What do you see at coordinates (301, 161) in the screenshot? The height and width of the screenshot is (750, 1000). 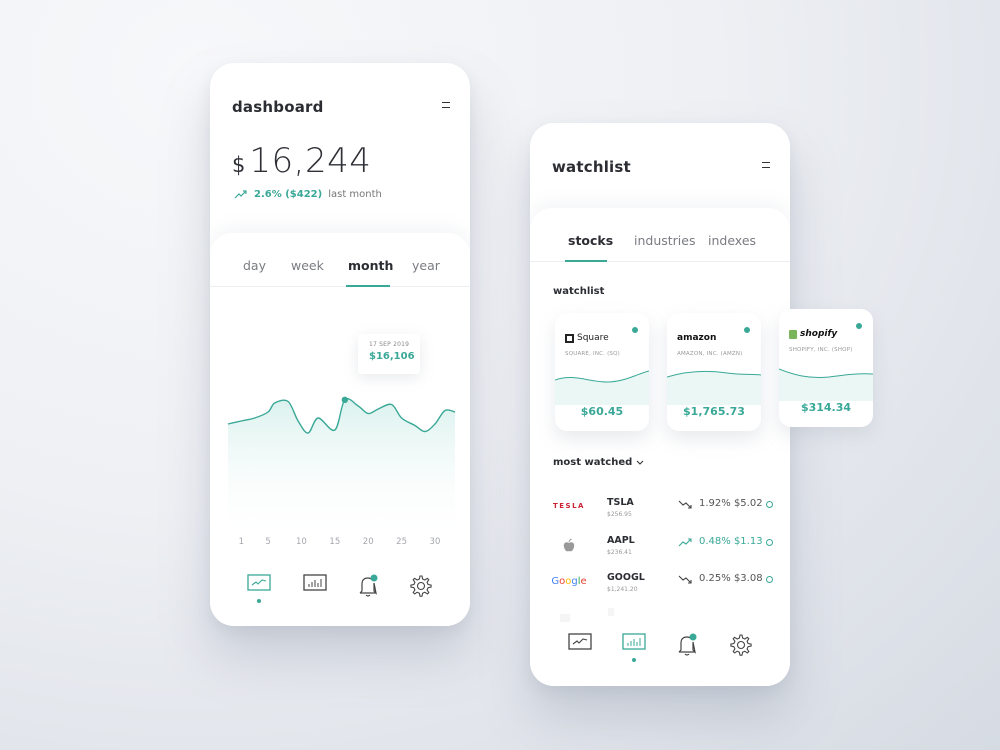 I see `balance: $ 16,244` at bounding box center [301, 161].